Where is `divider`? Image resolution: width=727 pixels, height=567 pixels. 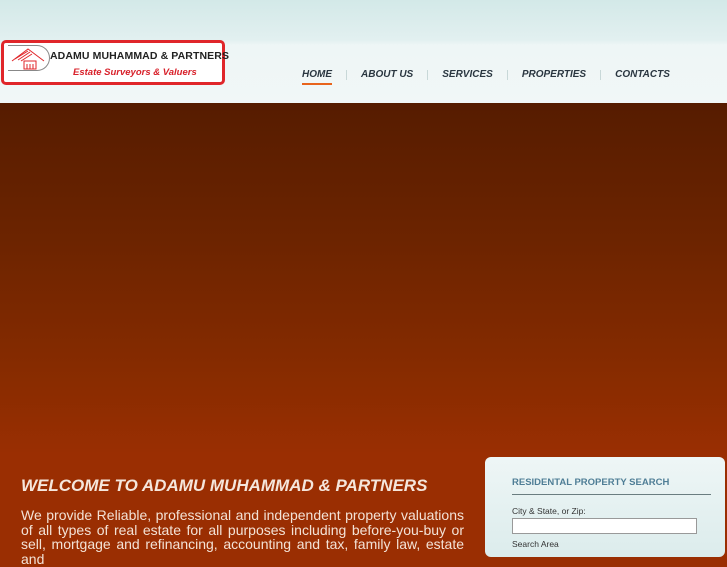
divider is located at coordinates (611, 494).